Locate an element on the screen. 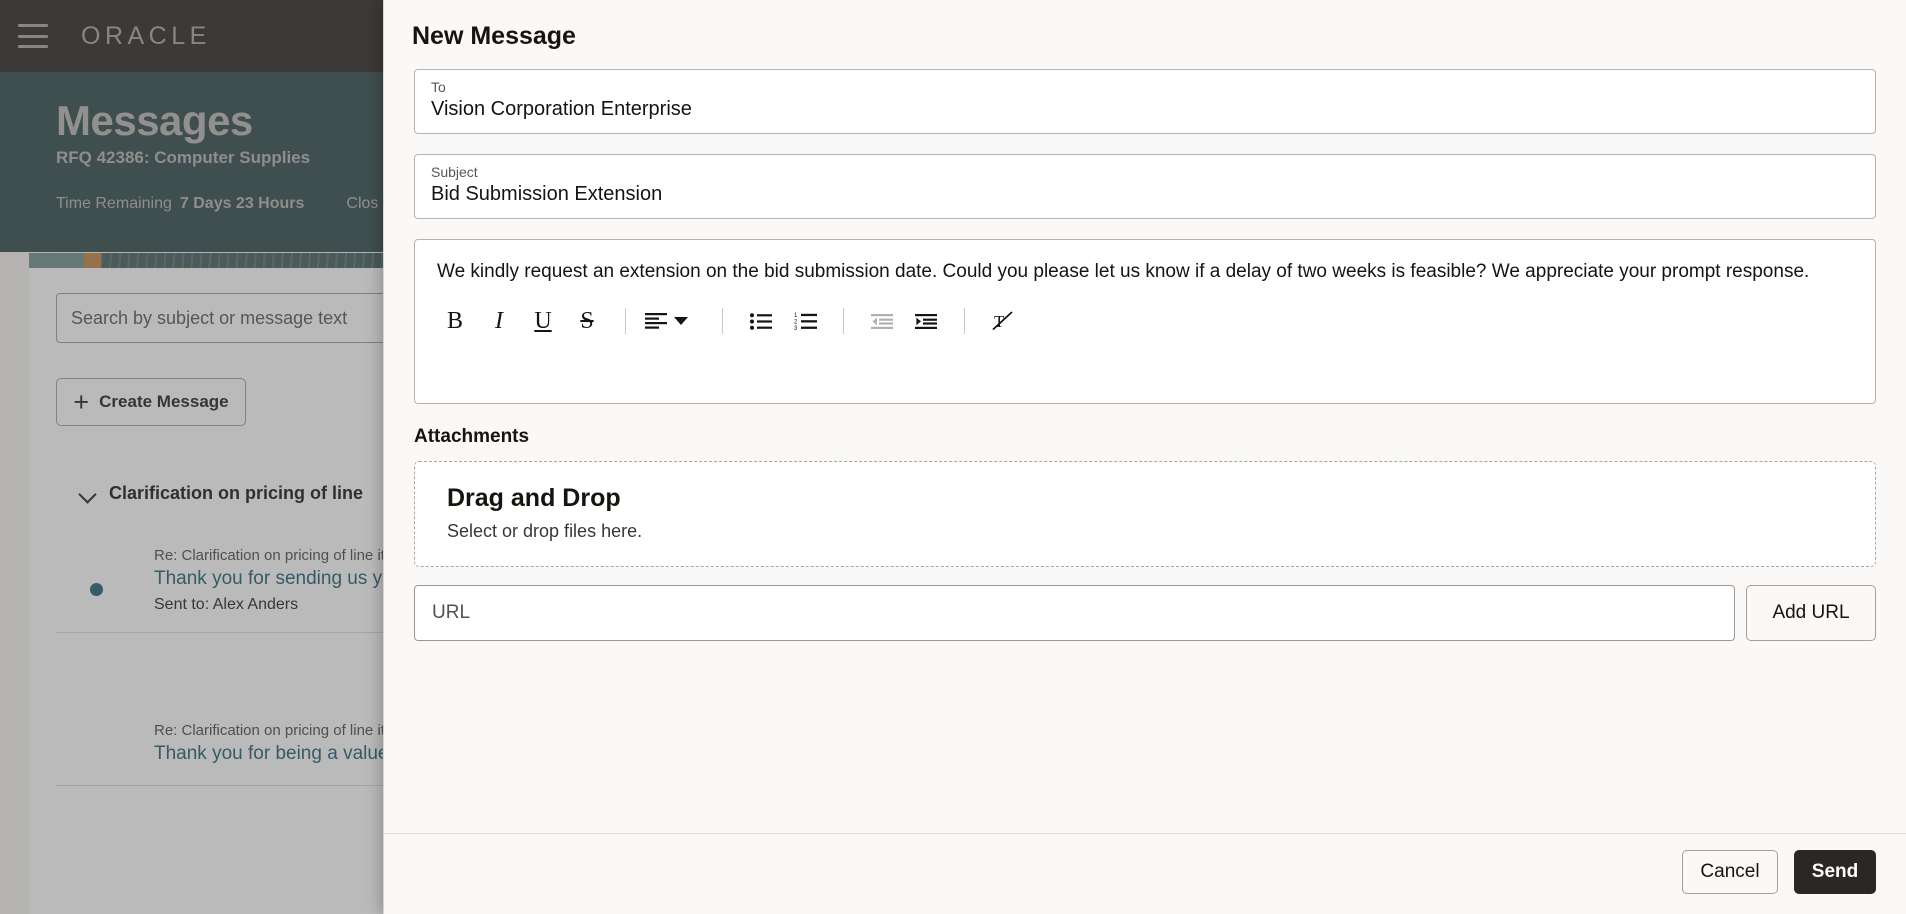 The image size is (1906, 914). strikethrough-icon: S is located at coordinates (587, 321).